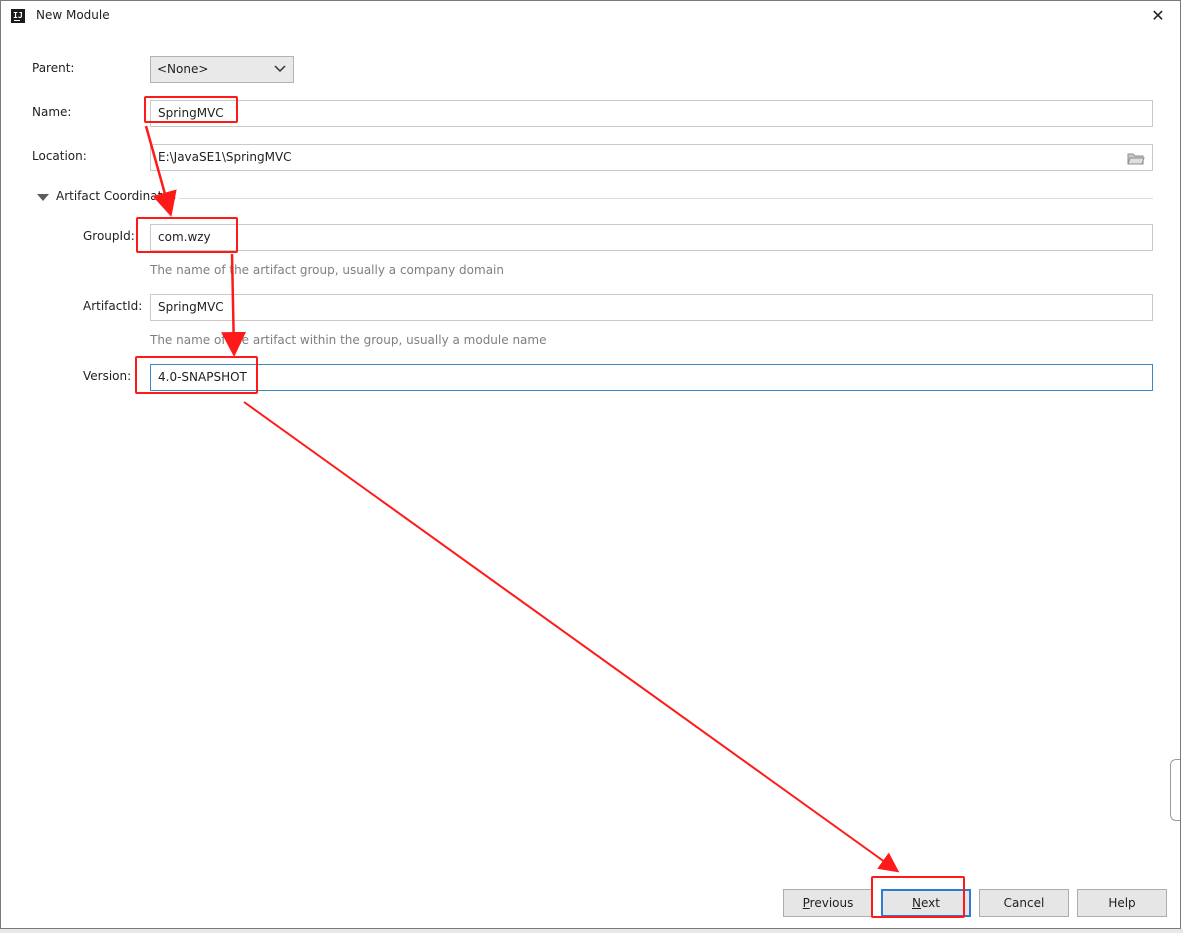 The image size is (1183, 933). I want to click on artifactid-field: SpringMVC, so click(651, 307).